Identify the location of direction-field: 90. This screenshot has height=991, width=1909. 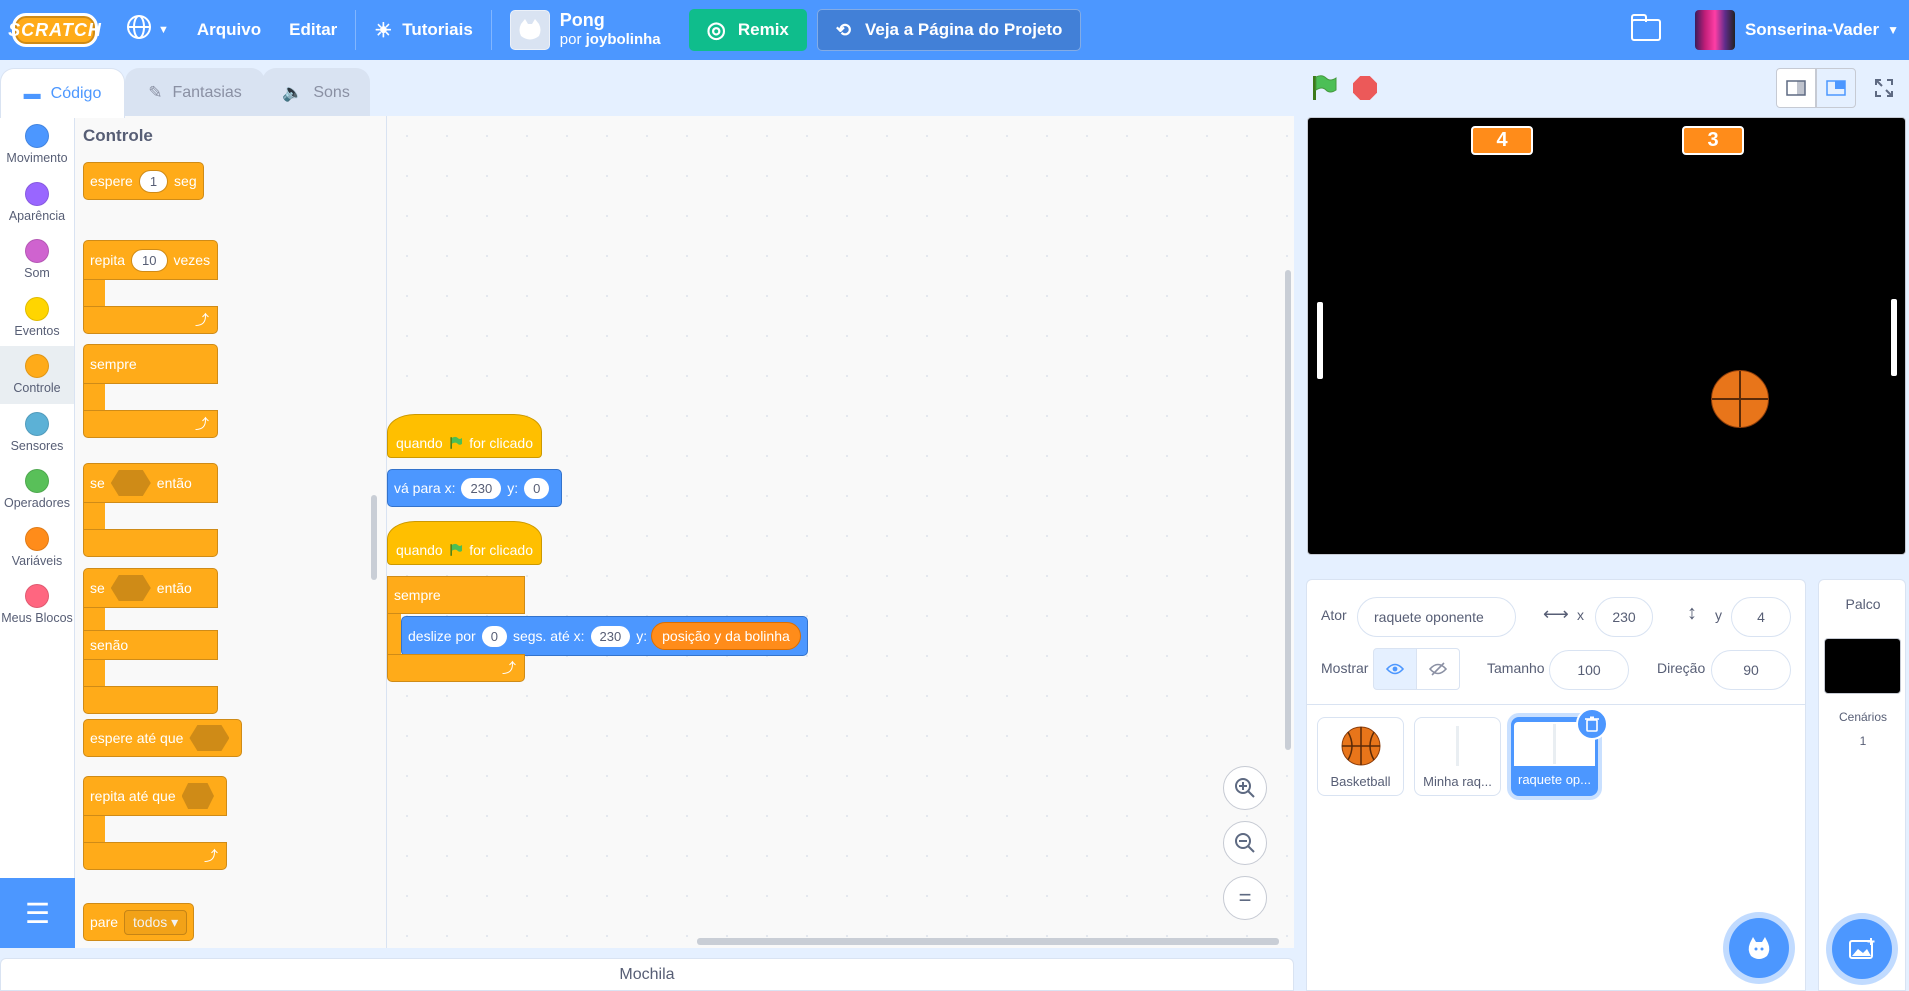
(1751, 670).